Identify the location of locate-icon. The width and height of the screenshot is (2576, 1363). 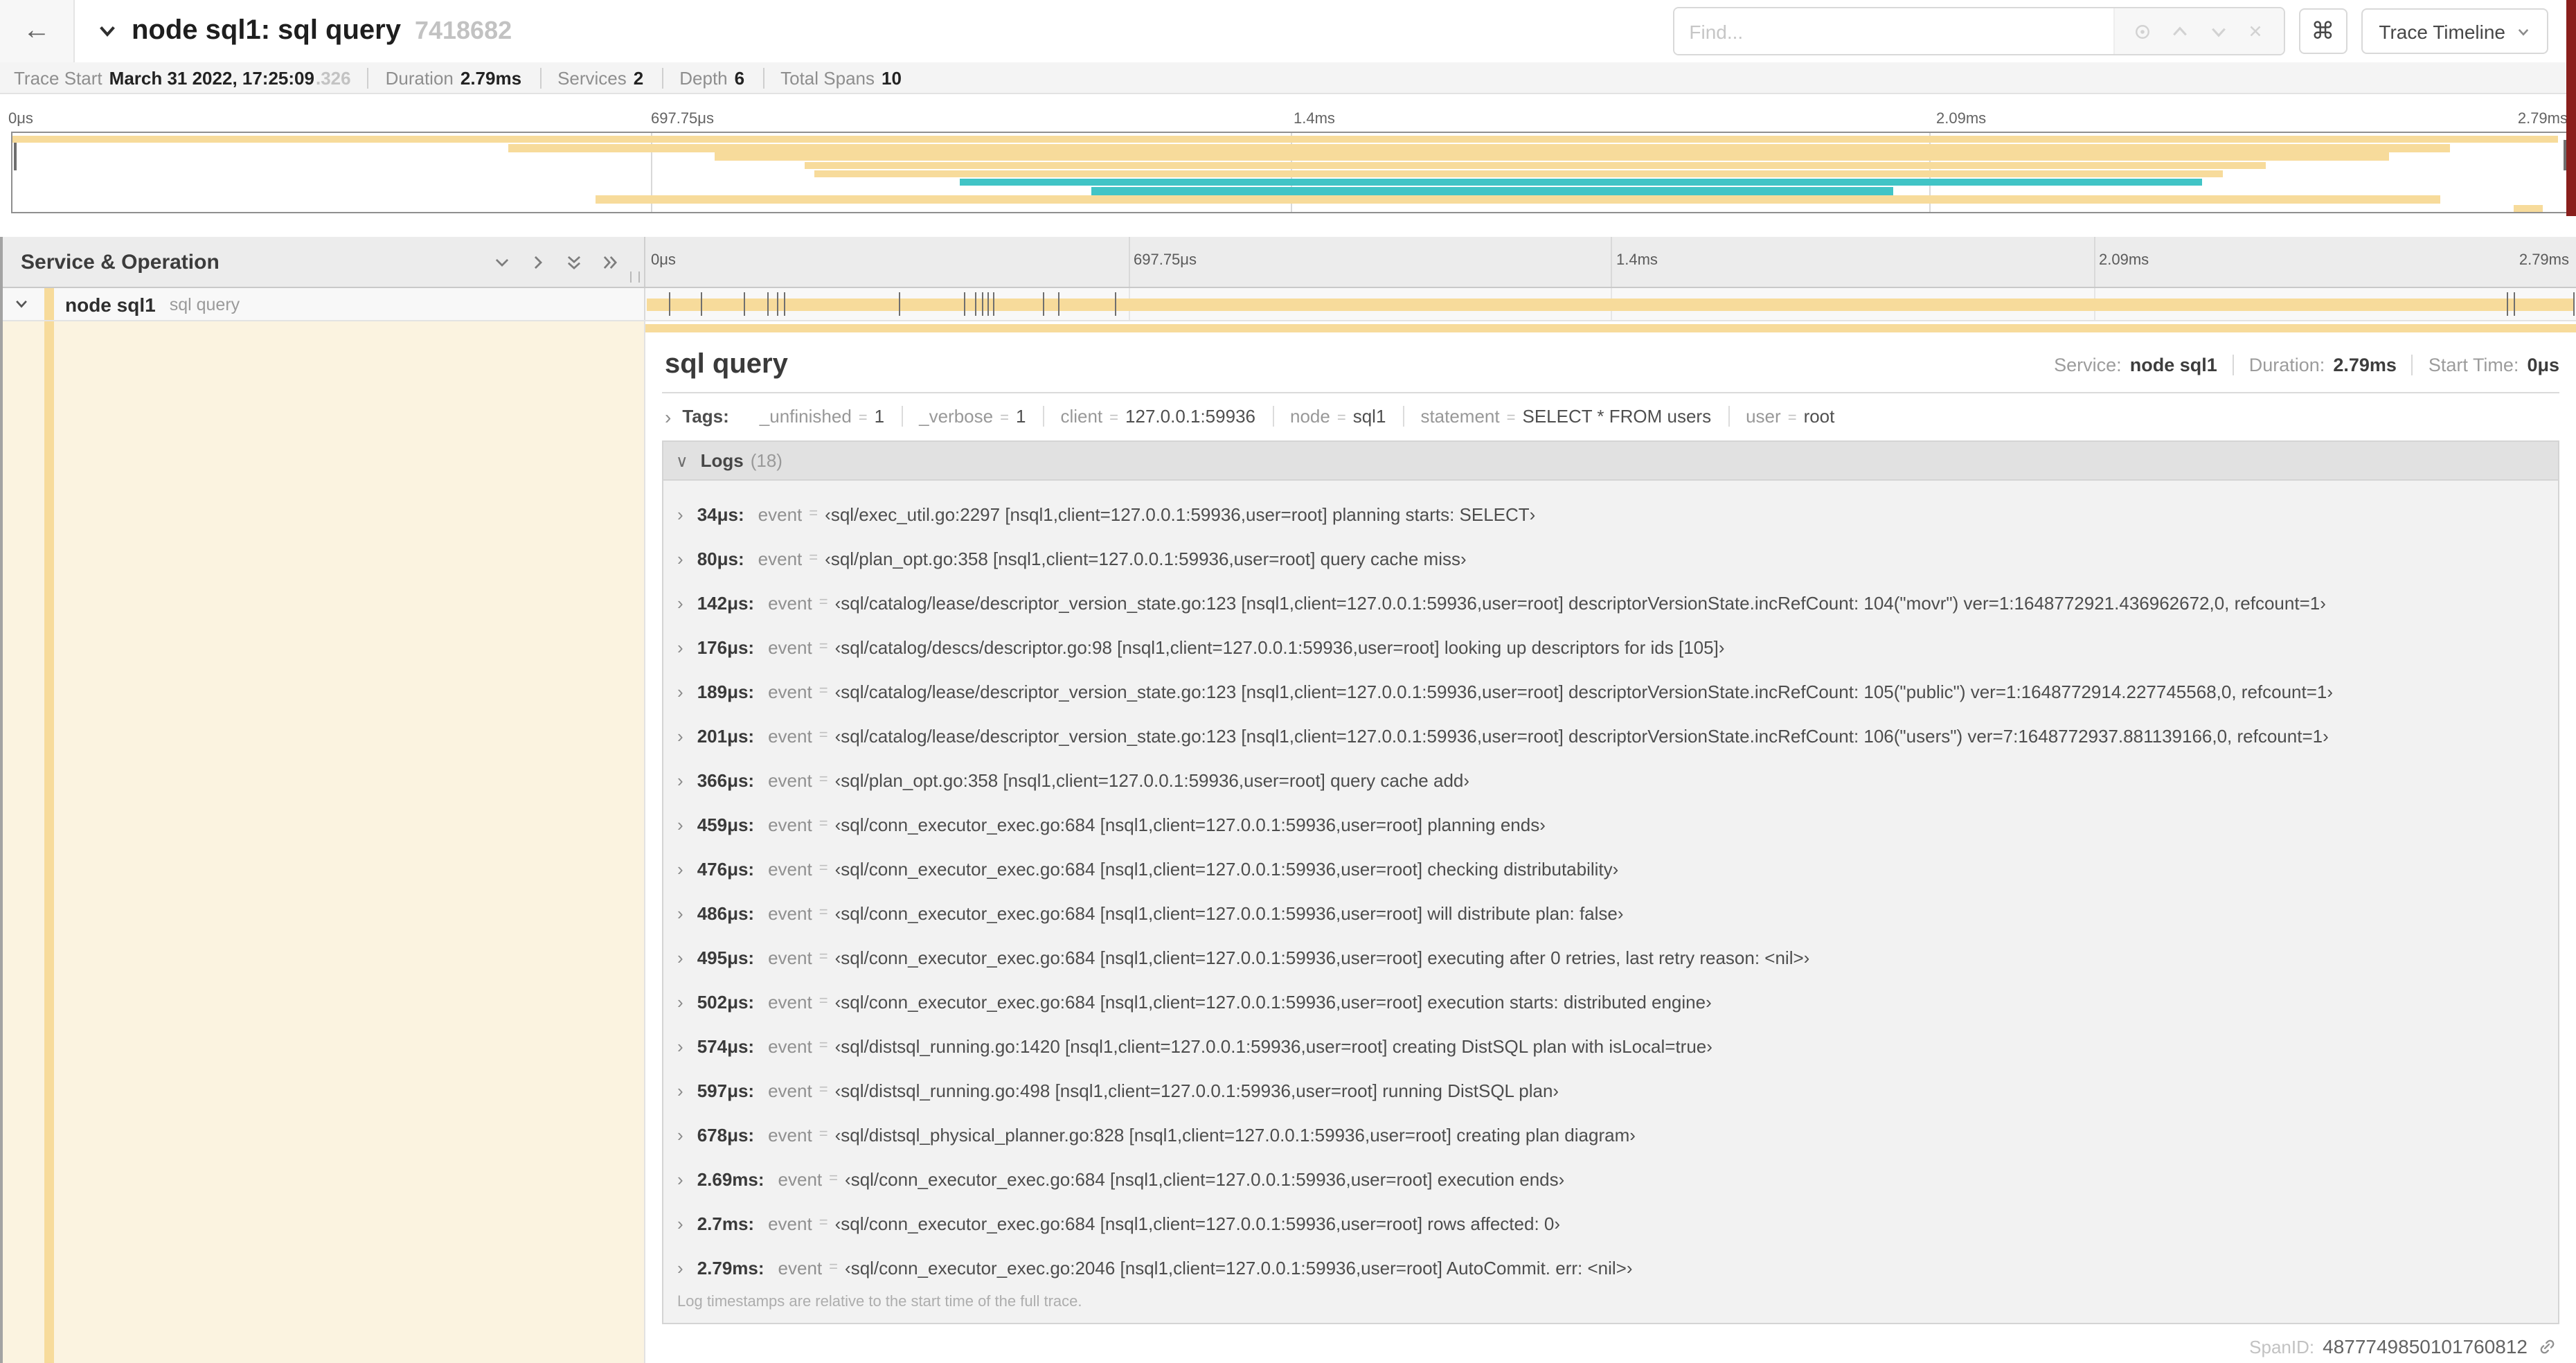
(2142, 31).